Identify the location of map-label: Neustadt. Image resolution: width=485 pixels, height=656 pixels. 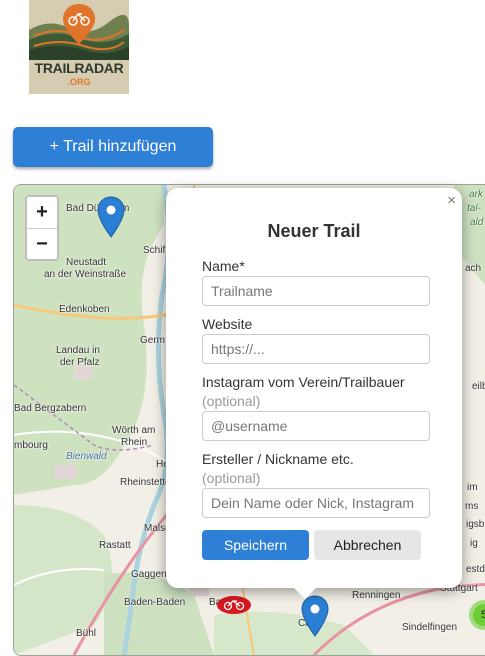
(86, 262).